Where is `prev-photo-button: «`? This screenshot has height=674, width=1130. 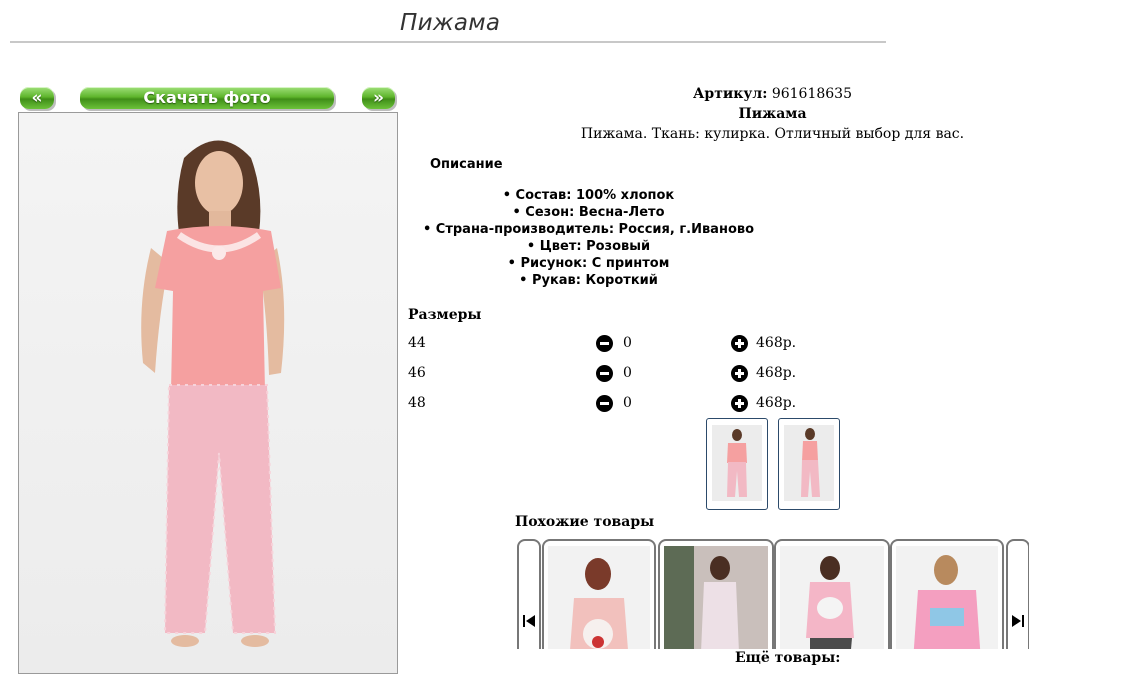
prev-photo-button: « is located at coordinates (37, 98).